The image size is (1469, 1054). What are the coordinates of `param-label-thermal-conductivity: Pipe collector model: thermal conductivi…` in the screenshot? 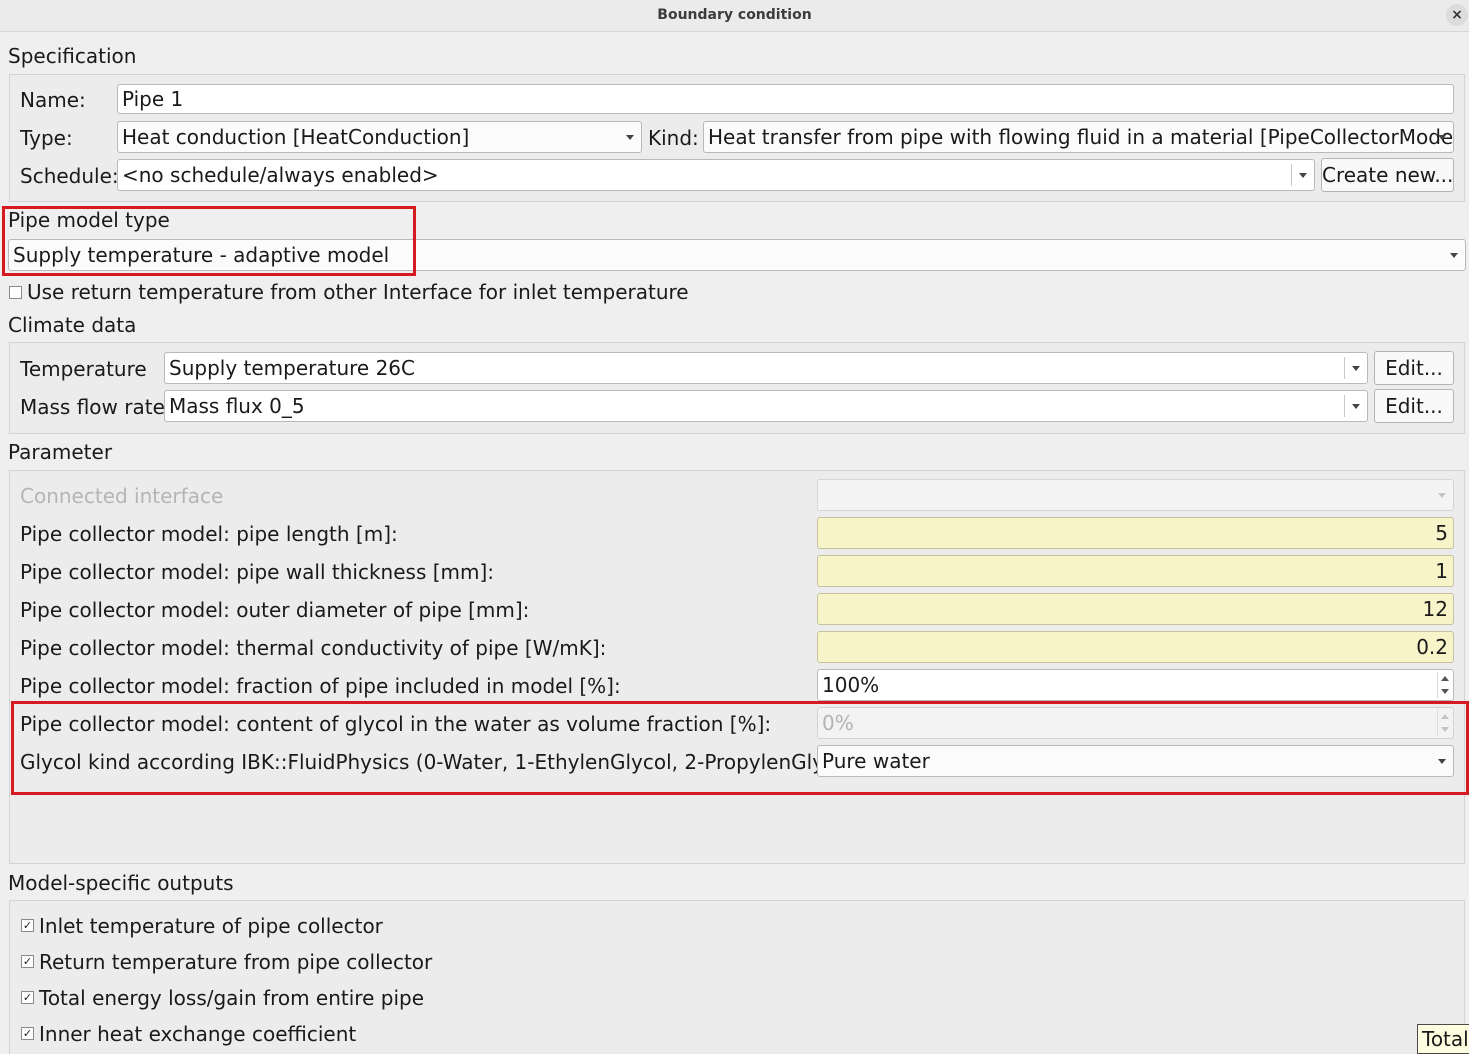 It's located at (313, 648).